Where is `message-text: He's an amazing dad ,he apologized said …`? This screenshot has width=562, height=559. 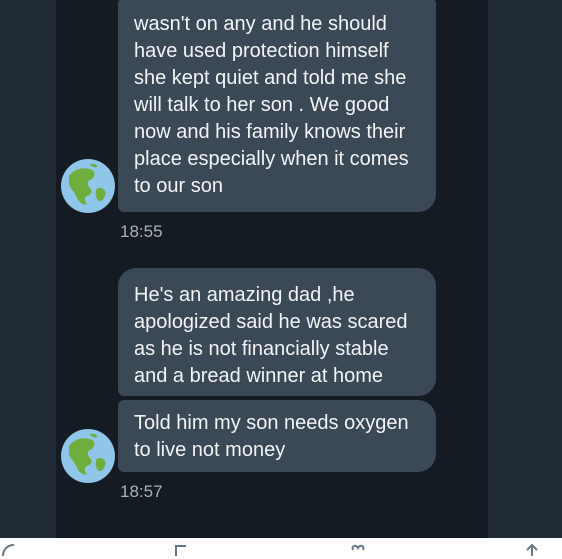
message-text: He's an amazing dad ,he apologized said … is located at coordinates (271, 335).